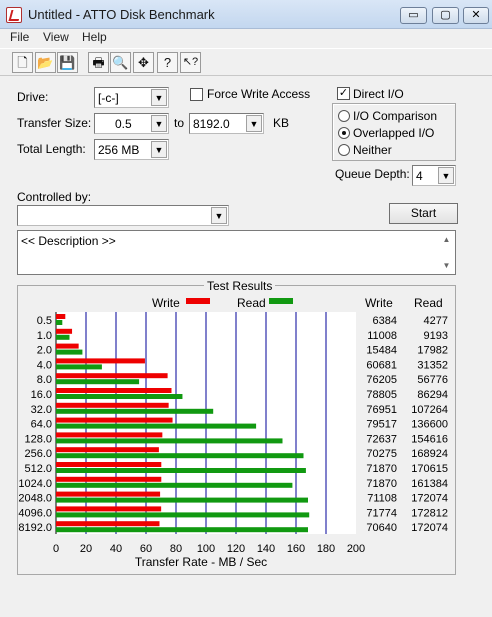  I want to click on row-size-label: 1.0, so click(44, 336).